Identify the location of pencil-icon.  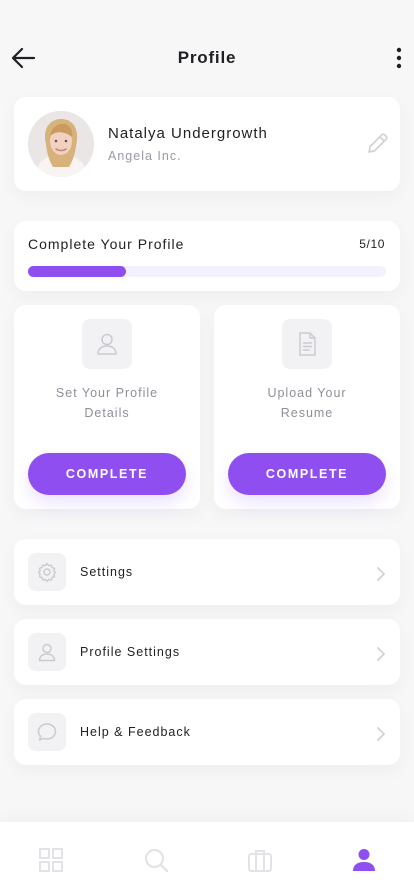
(377, 144).